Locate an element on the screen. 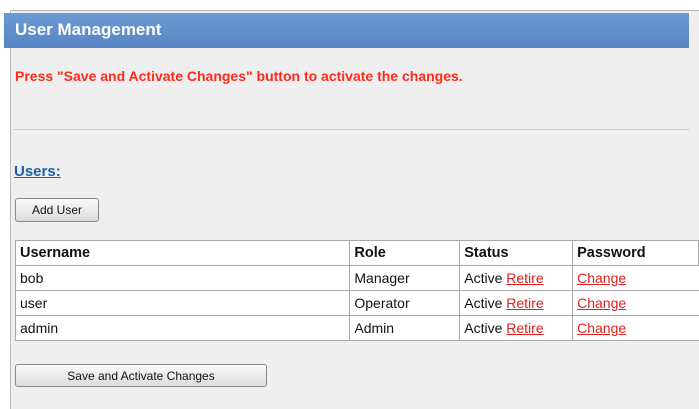  table-header-row: Username Role Status Password is located at coordinates (356, 253).